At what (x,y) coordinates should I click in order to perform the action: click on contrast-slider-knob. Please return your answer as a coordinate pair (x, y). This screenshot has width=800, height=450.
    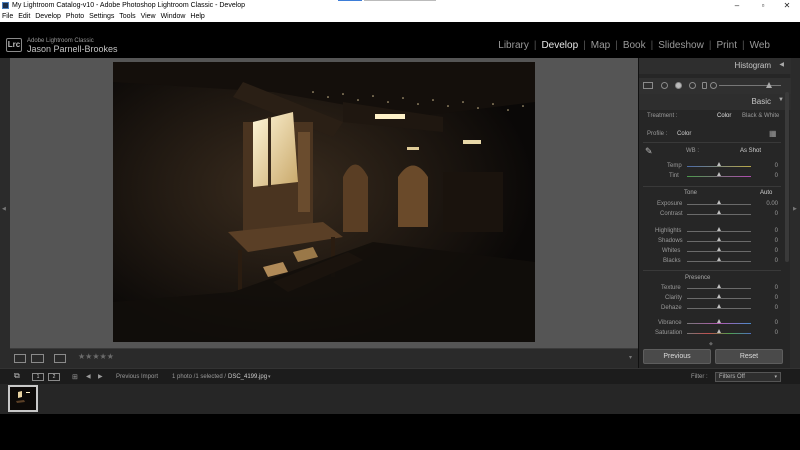
    Looking at the image, I should click on (719, 212).